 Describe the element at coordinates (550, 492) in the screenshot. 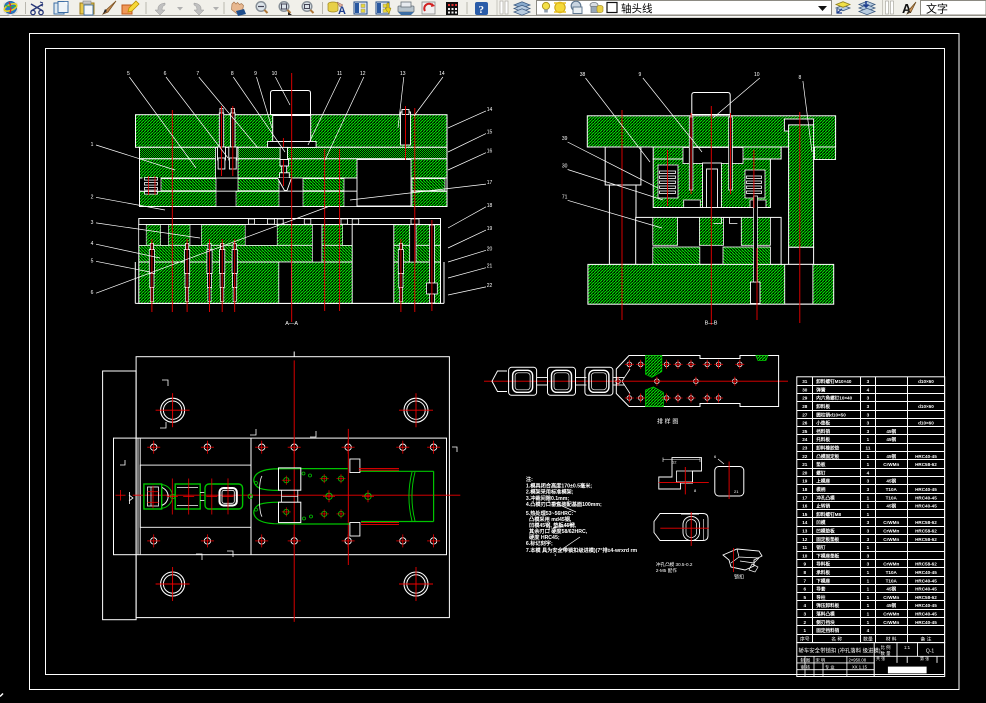

I see `svg-text: 2.模架采用标准模架;` at that location.